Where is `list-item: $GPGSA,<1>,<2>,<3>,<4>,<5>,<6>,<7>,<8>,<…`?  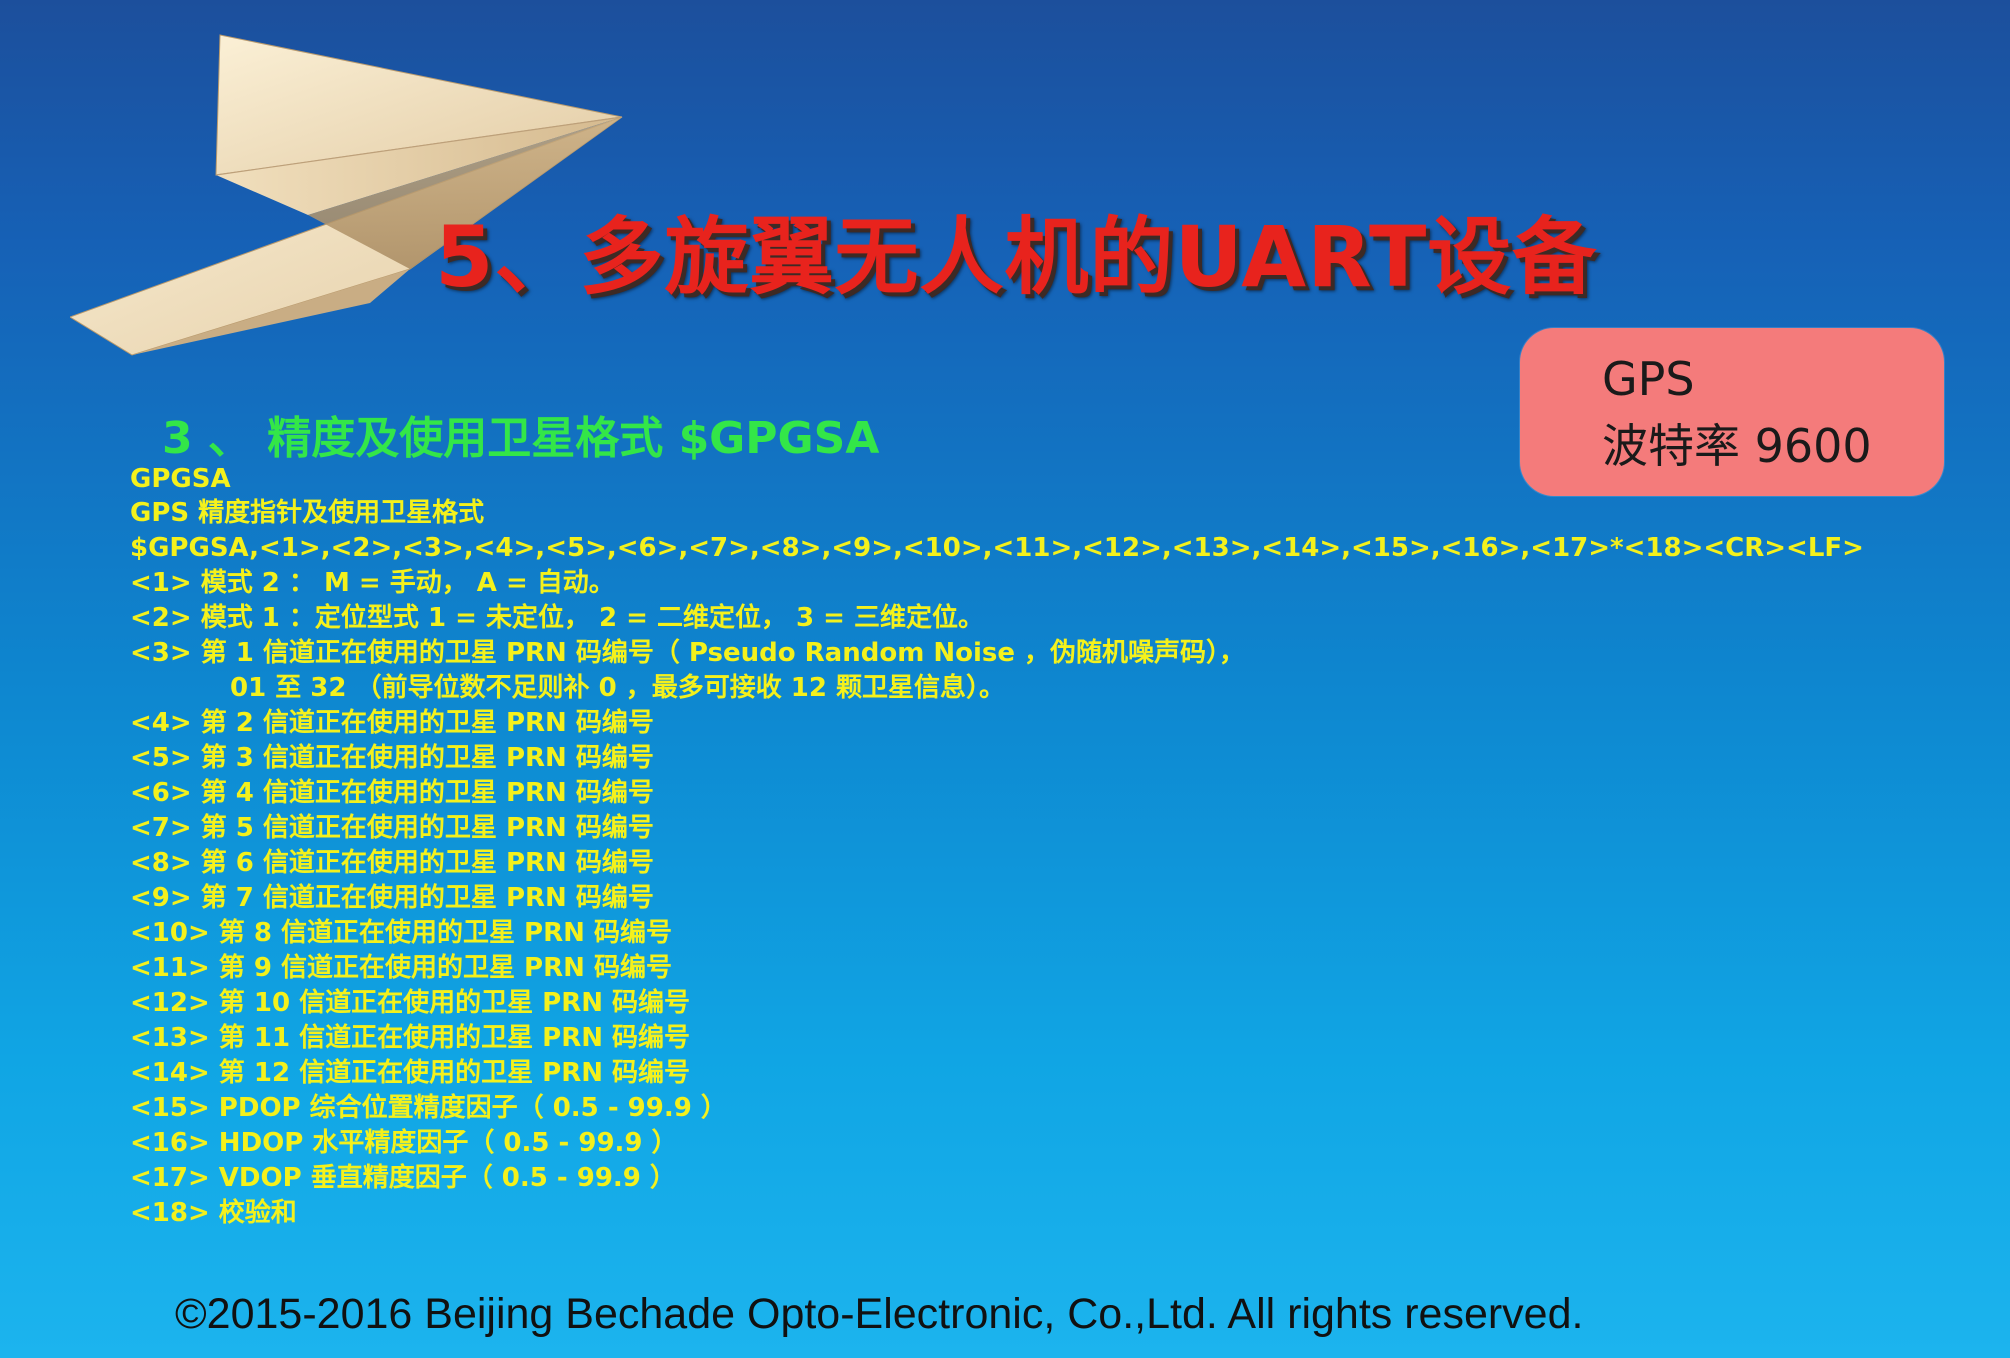 list-item: $GPGSA,<1>,<2>,<3>,<4>,<5>,<6>,<7>,<8>,<… is located at coordinates (997, 548).